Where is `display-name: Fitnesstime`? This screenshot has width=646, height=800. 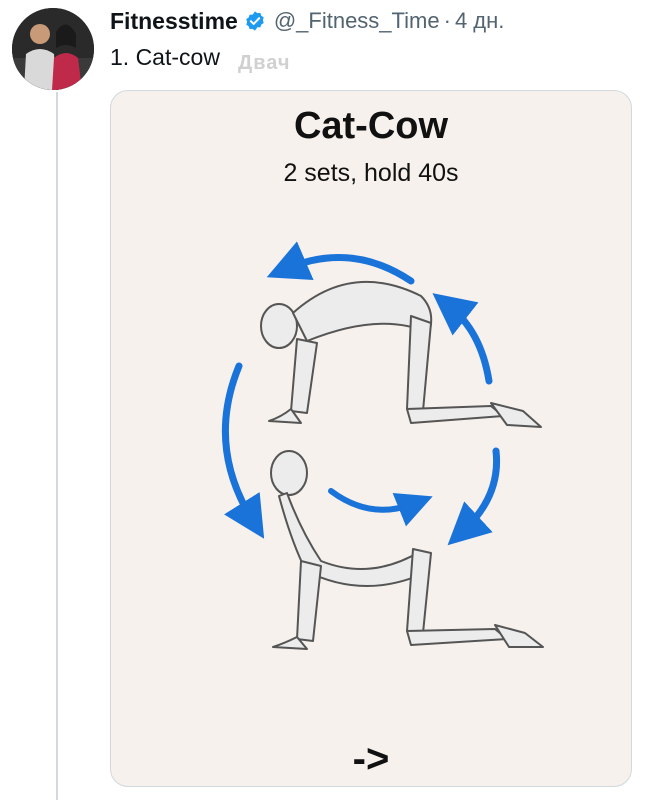
display-name: Fitnesstime is located at coordinates (174, 21).